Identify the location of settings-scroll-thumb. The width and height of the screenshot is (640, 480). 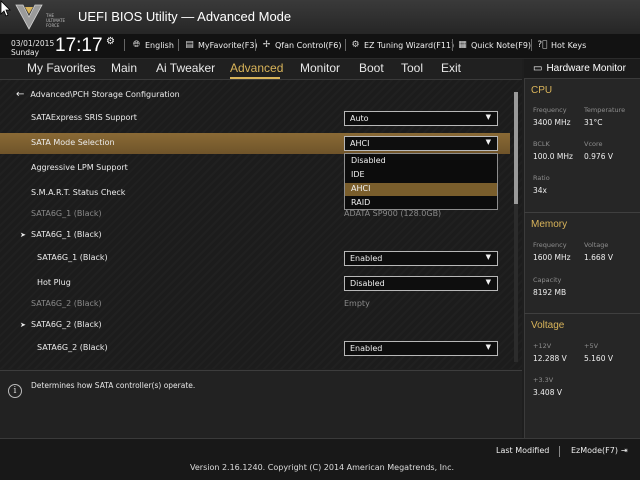
(516, 148).